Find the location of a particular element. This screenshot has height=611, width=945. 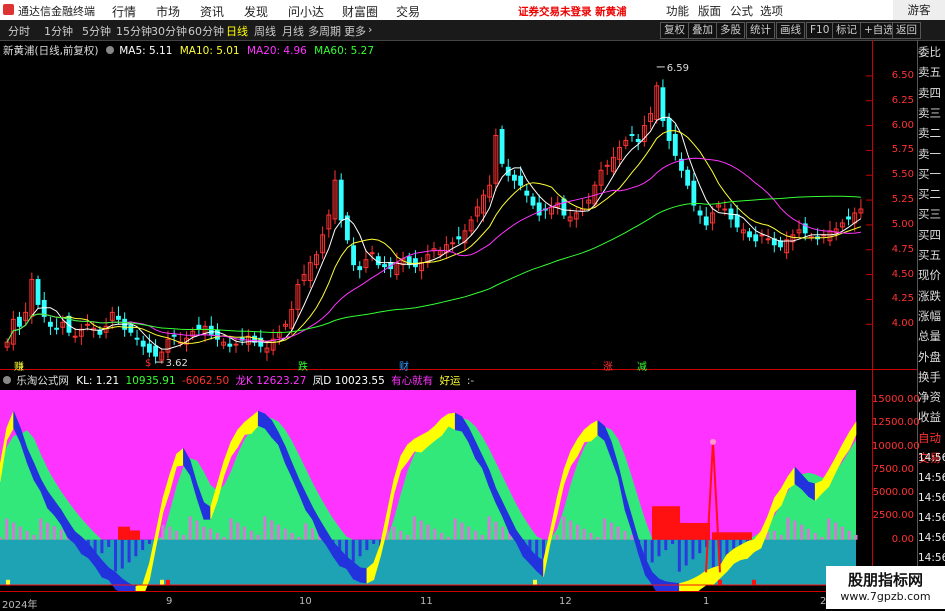

quote-field-12: 涨跌 is located at coordinates (929, 295).